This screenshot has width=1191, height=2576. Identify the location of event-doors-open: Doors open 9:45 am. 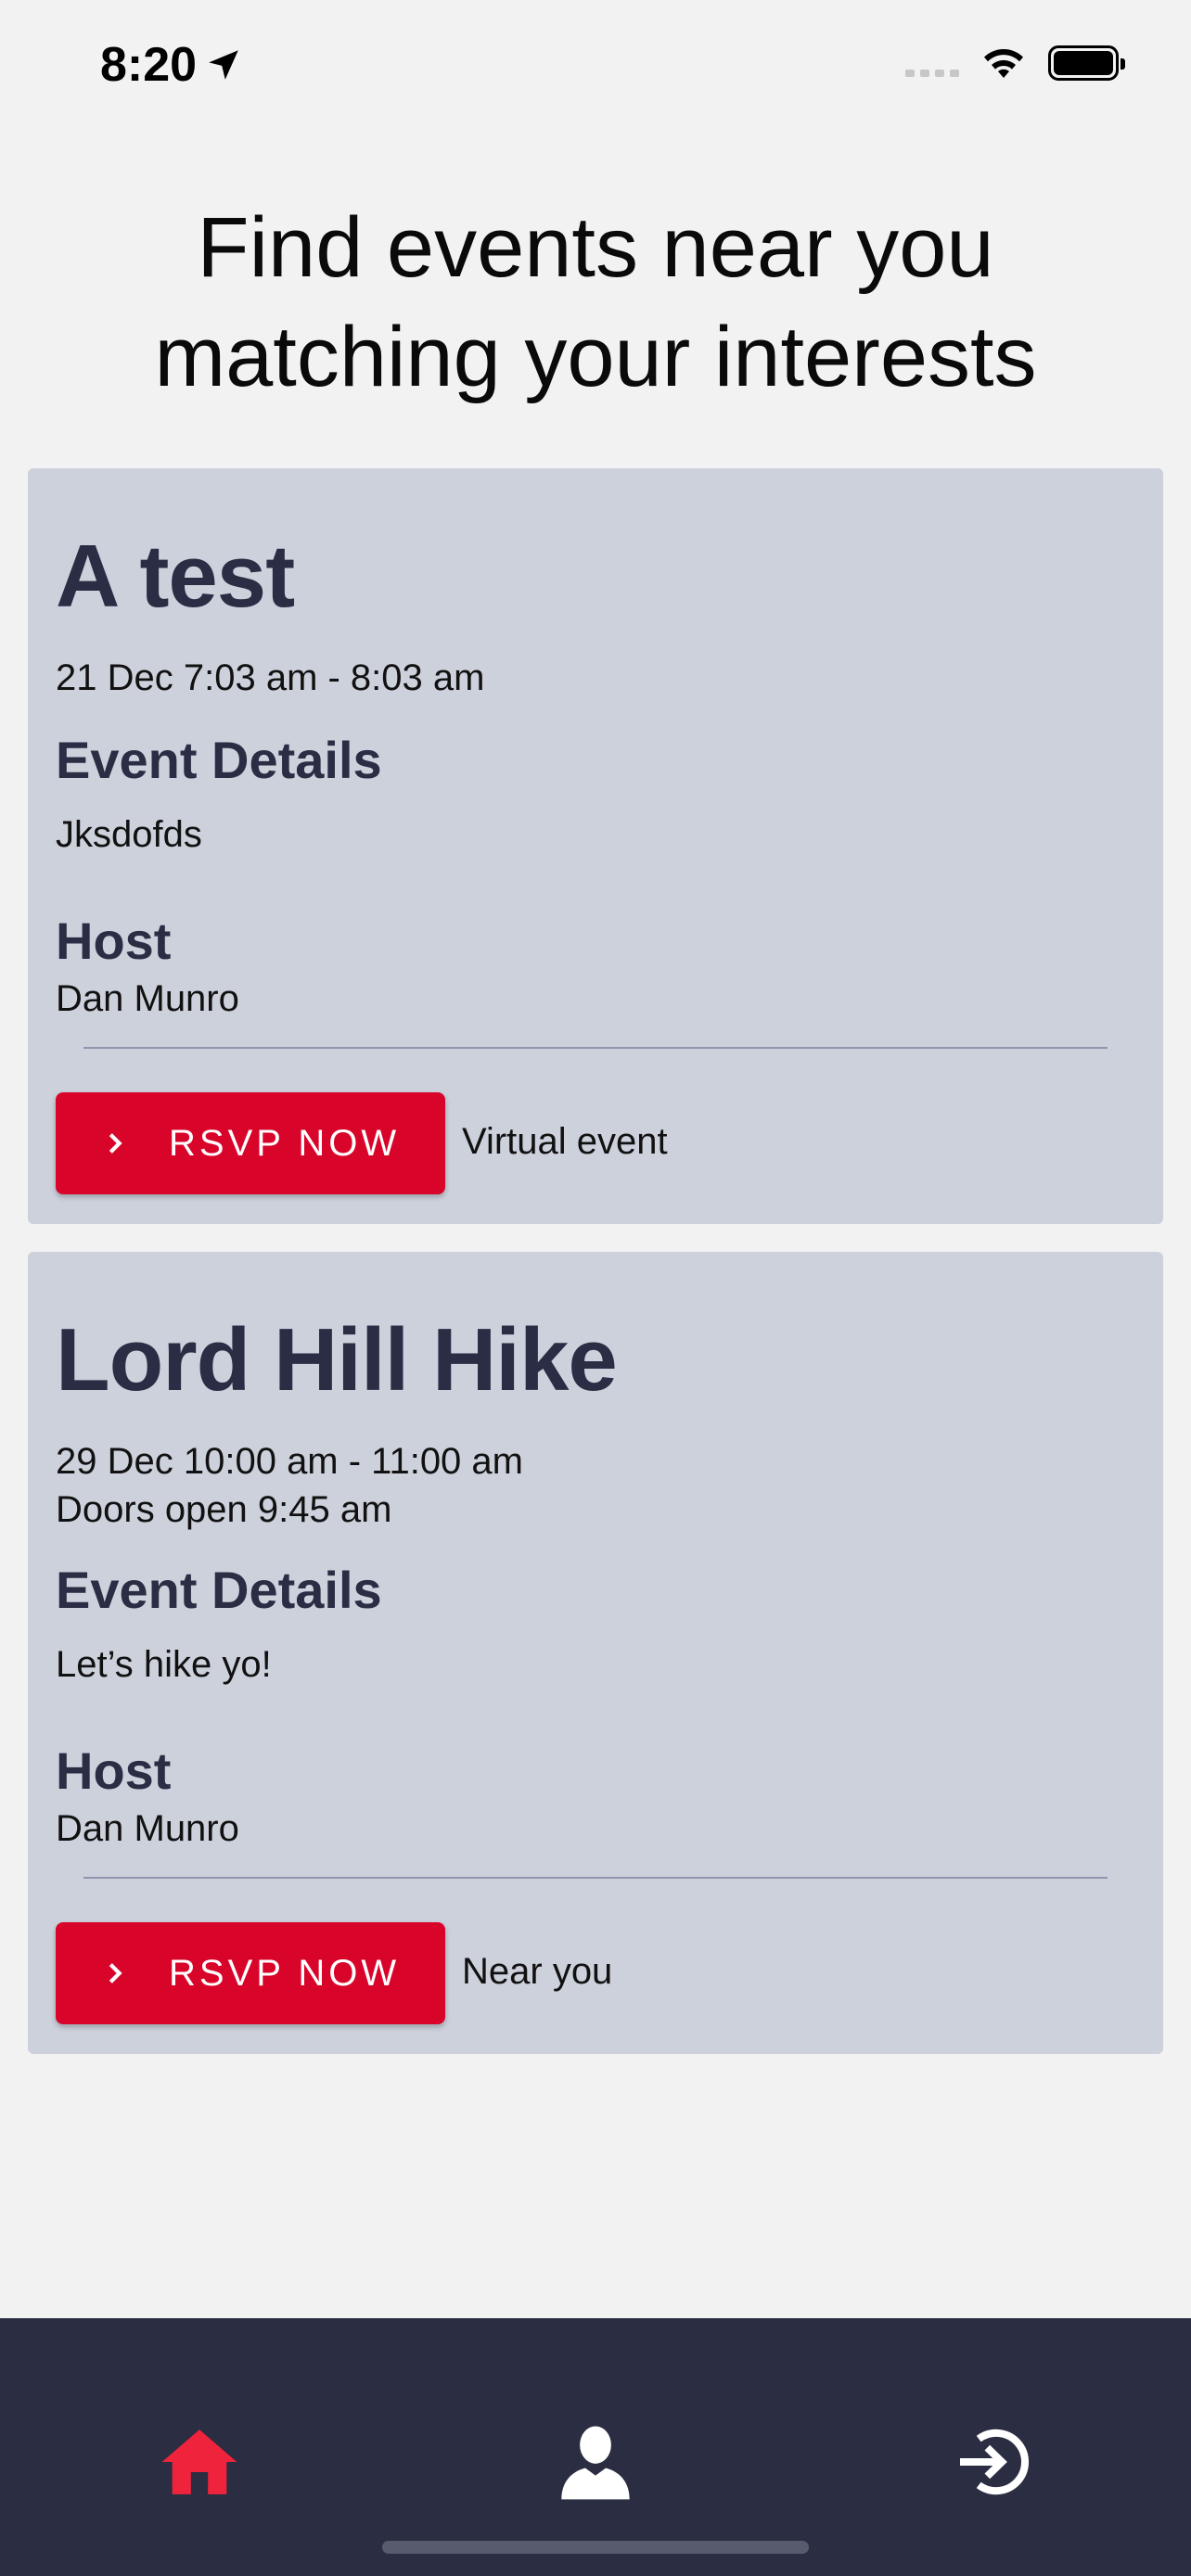
(224, 1510).